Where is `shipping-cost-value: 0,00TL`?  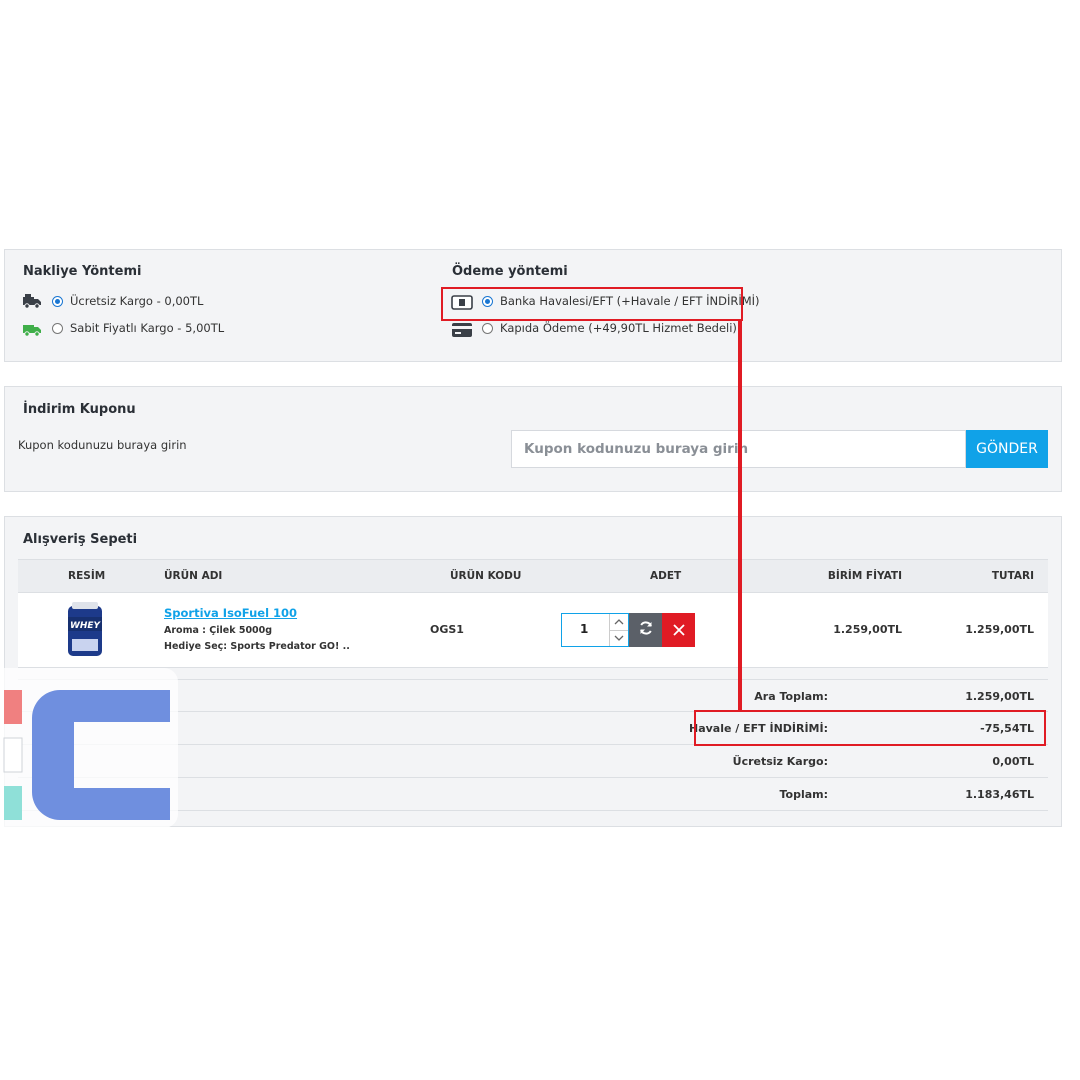 shipping-cost-value: 0,00TL is located at coordinates (1013, 761).